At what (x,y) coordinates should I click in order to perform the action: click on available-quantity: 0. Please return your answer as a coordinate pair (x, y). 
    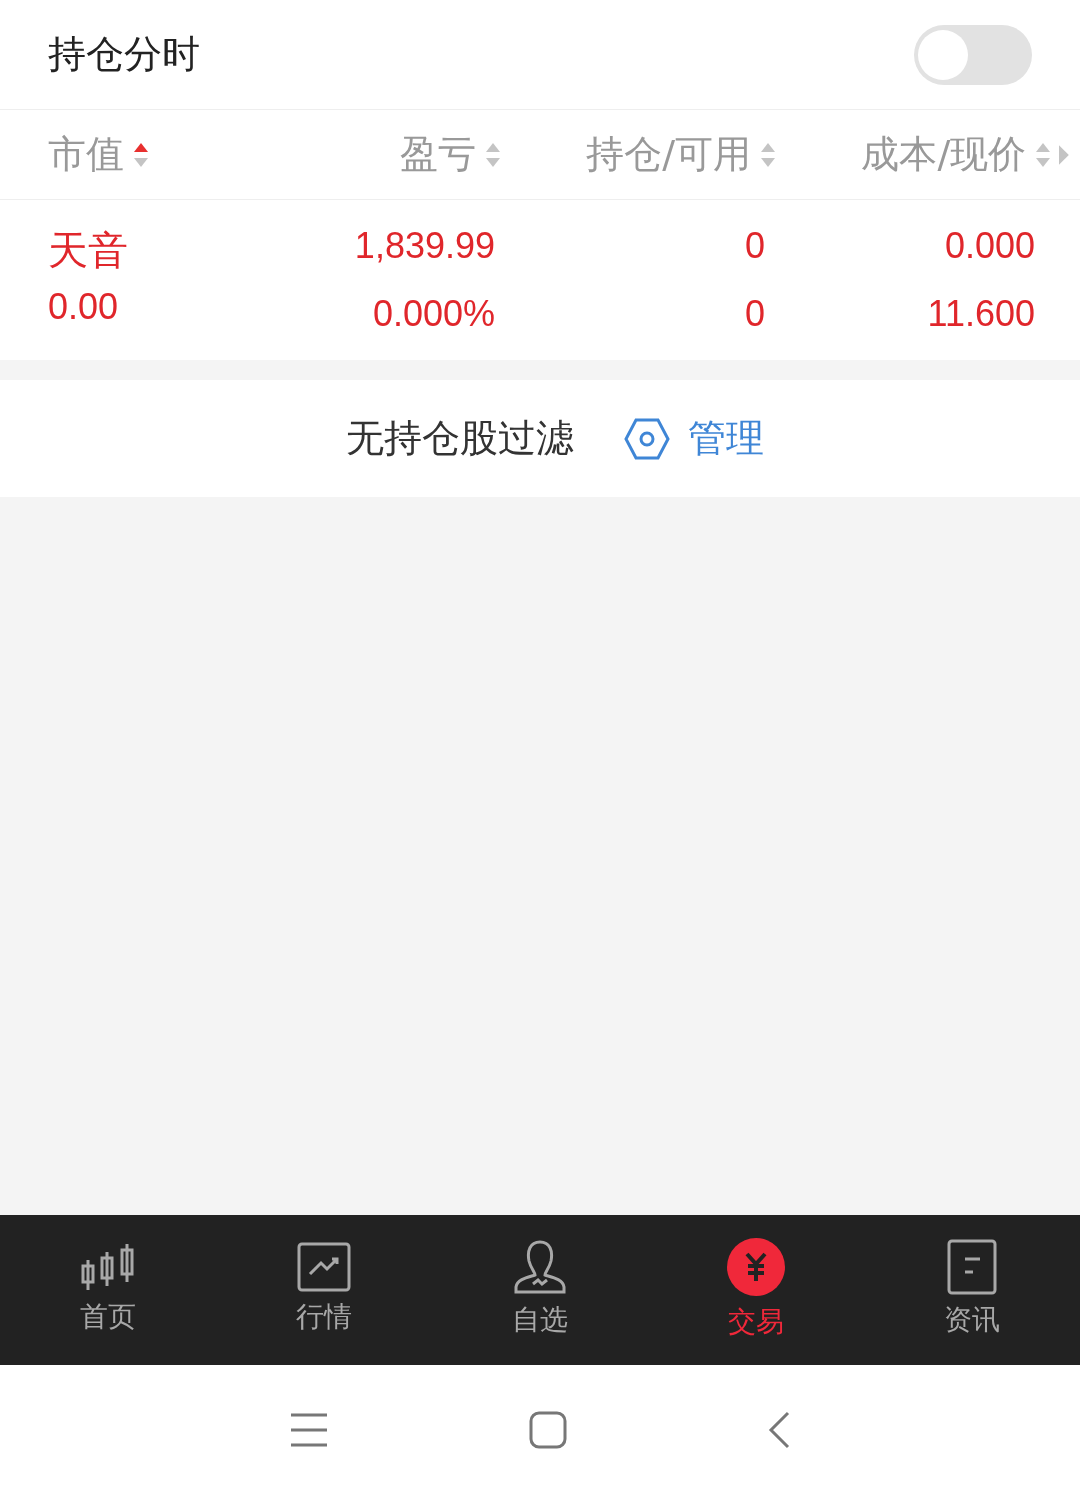
    Looking at the image, I should click on (754, 314).